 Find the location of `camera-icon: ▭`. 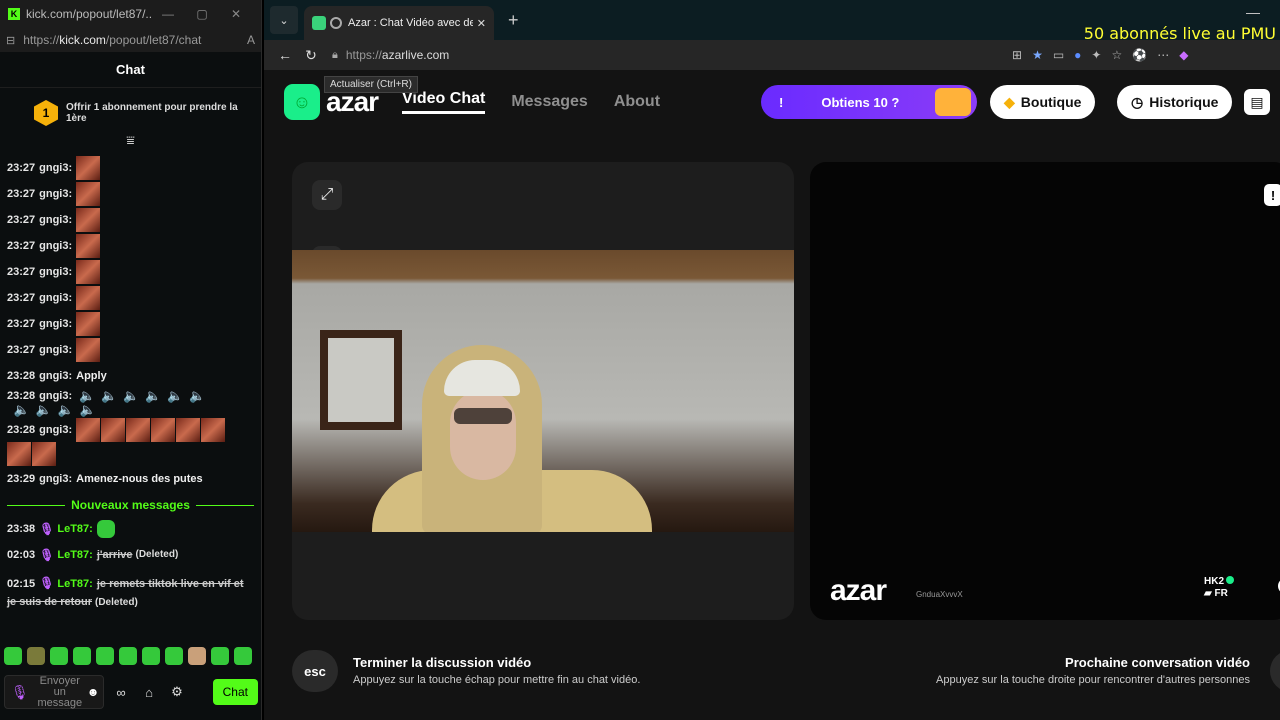

camera-icon: ▭ is located at coordinates (1058, 55).